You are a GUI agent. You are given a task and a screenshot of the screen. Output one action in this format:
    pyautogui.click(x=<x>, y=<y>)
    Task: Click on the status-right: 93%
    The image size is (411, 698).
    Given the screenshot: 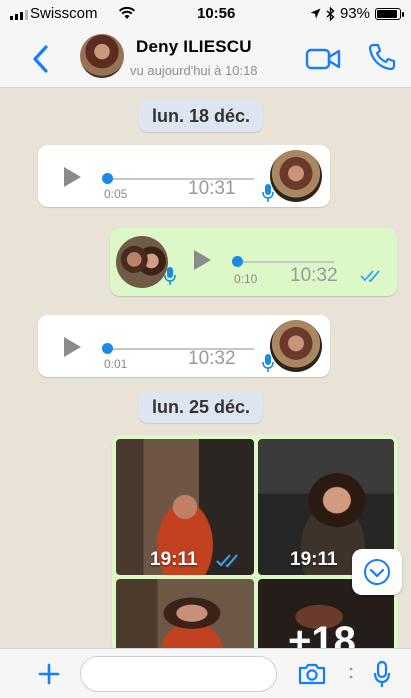 What is the action you would take?
    pyautogui.click(x=357, y=13)
    